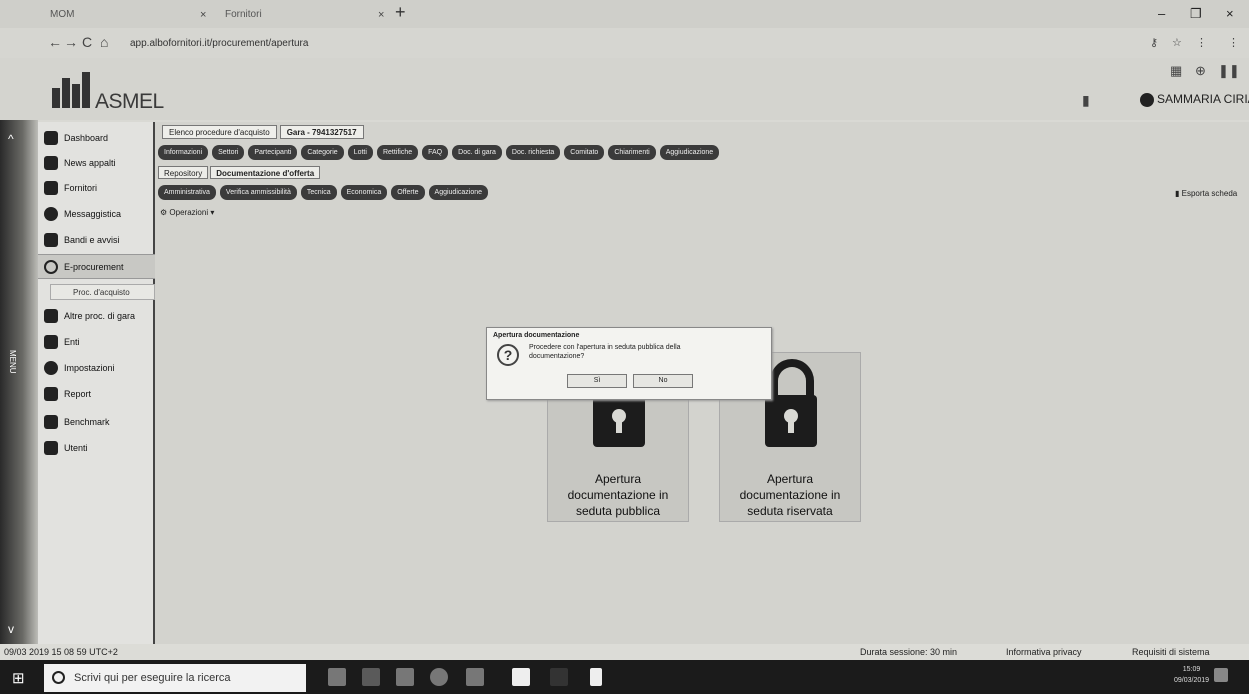 The image size is (1249, 694). I want to click on users-icon, so click(51, 342).